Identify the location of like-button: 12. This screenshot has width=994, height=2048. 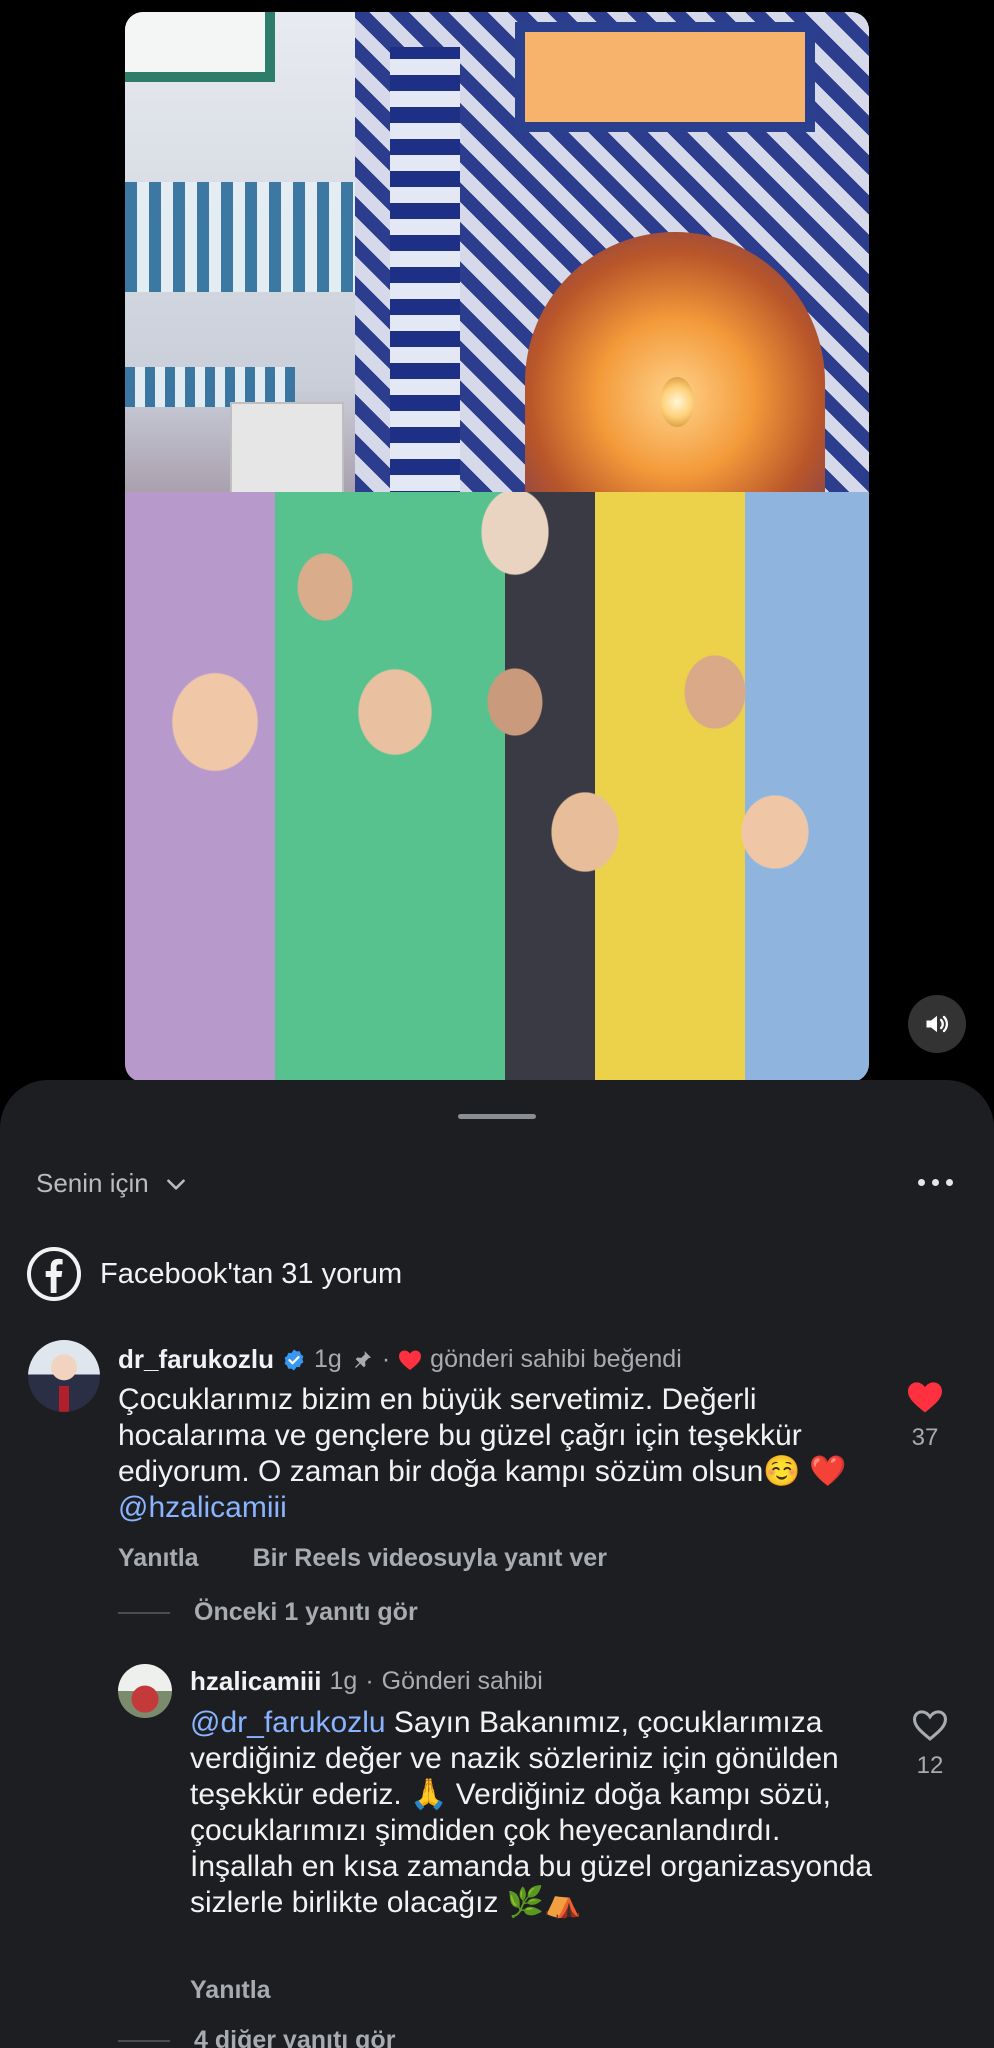
(930, 1744).